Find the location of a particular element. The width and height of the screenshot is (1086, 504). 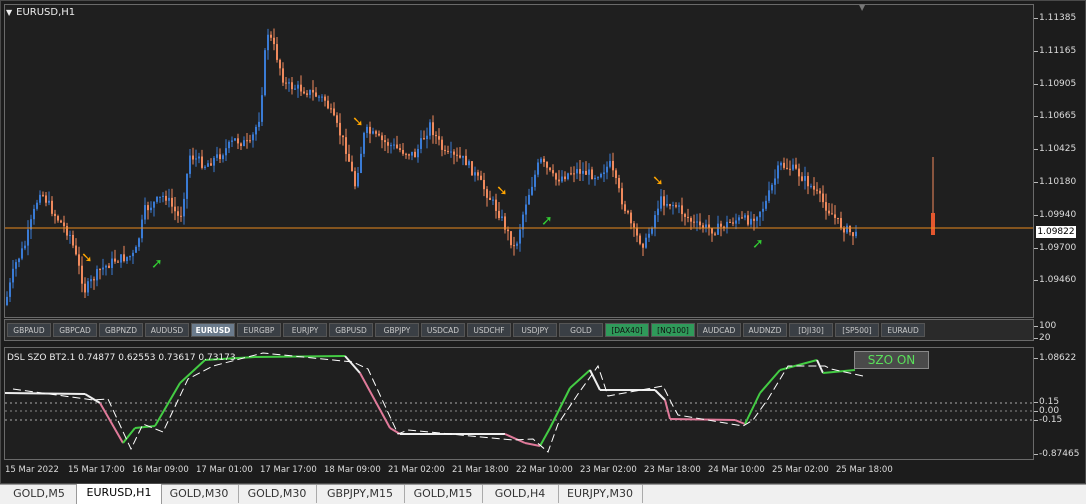

symbol-button-sp500: [SP500] is located at coordinates (857, 330).